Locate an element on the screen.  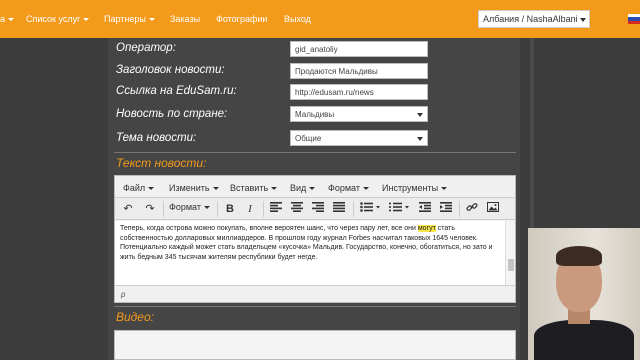
align-left-icon is located at coordinates (276, 209).